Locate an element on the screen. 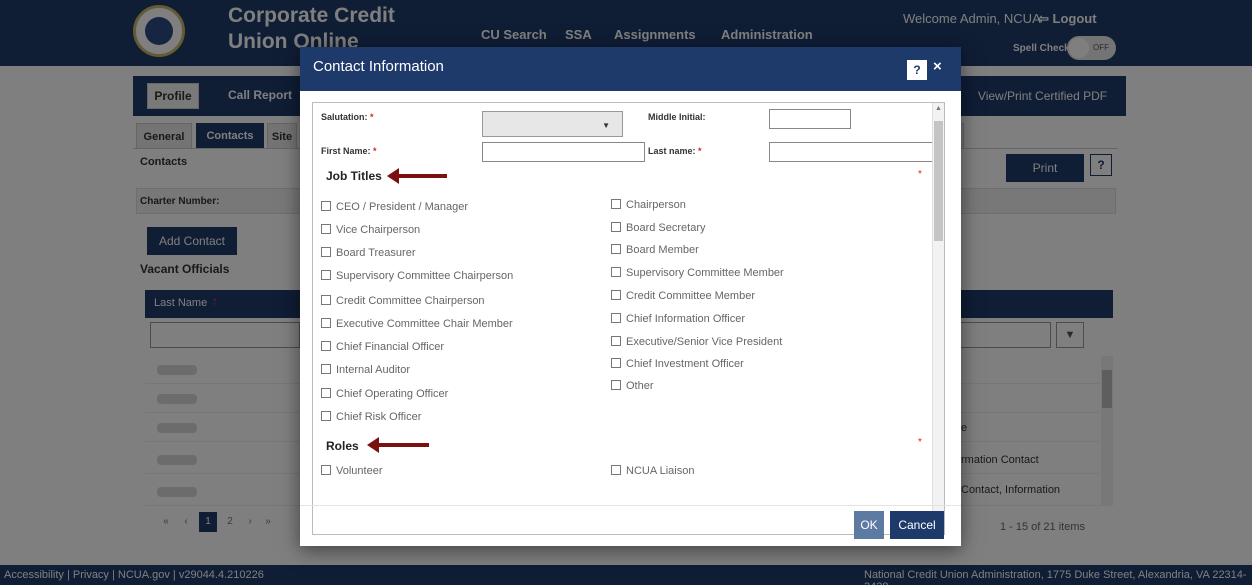 This screenshot has width=1252, height=585. checkbox-chairperson: Chairperson is located at coordinates (648, 205).